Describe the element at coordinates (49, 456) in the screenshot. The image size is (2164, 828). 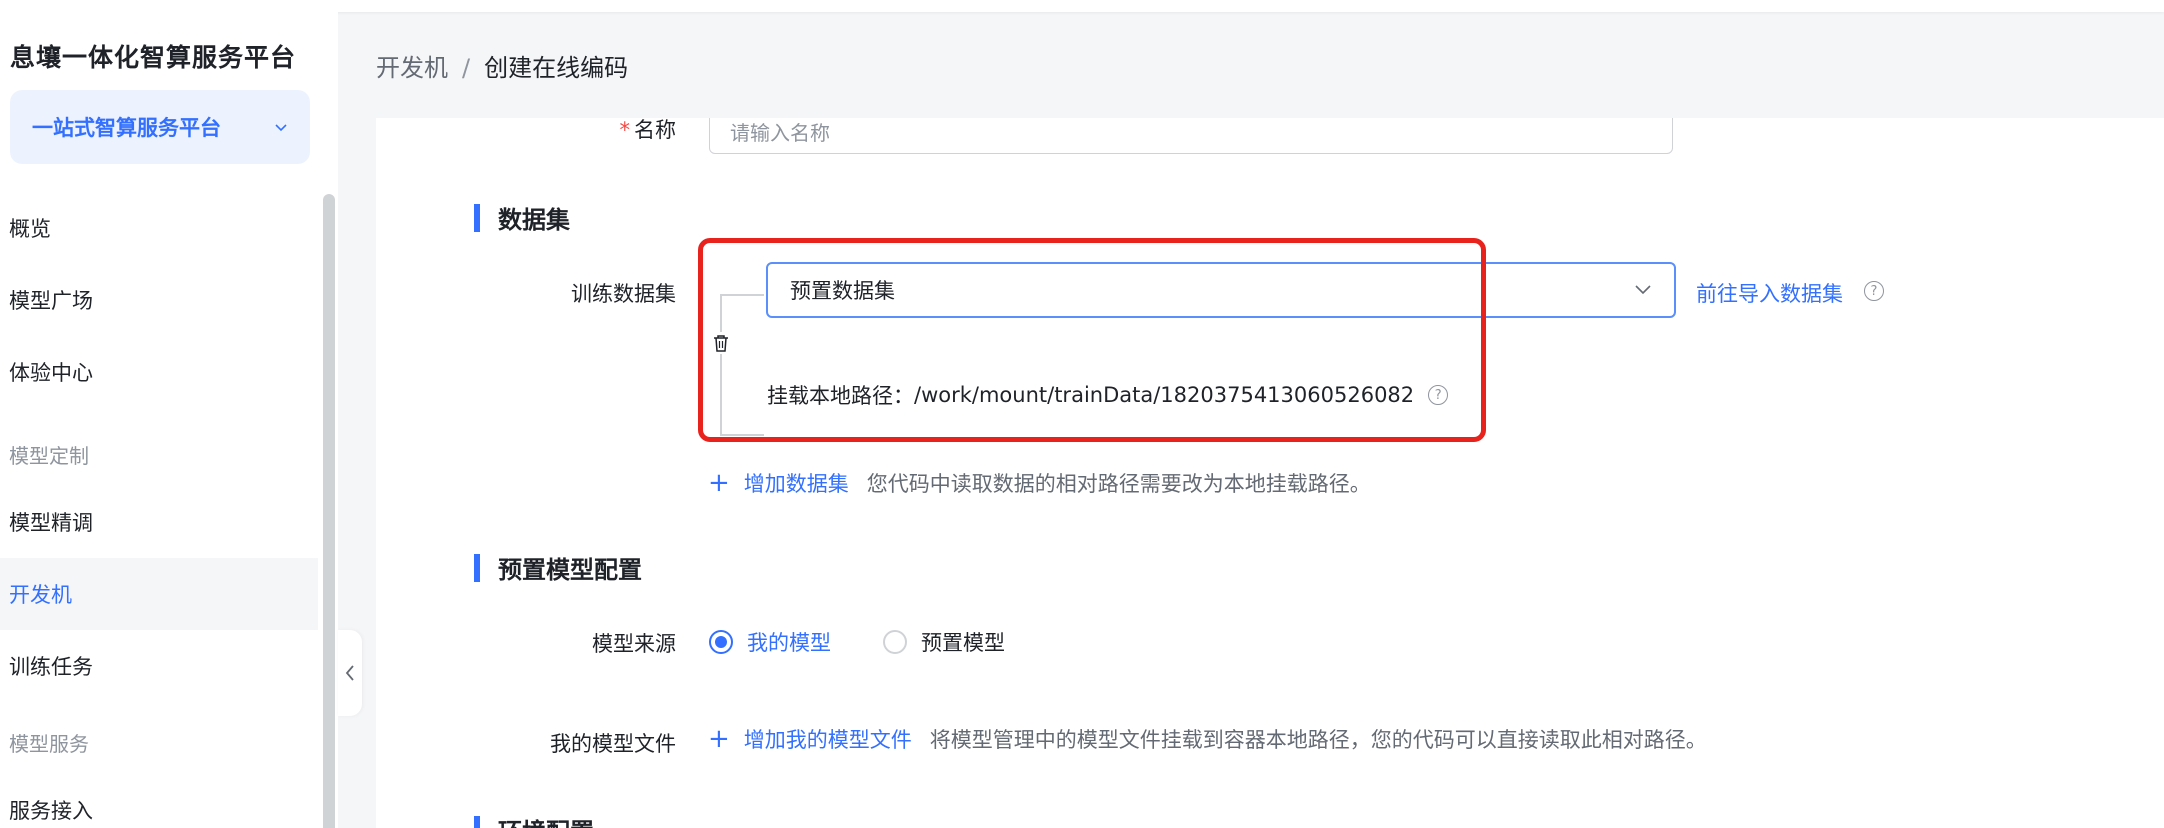
I see `nav-group-model-customization: 模型定制` at that location.